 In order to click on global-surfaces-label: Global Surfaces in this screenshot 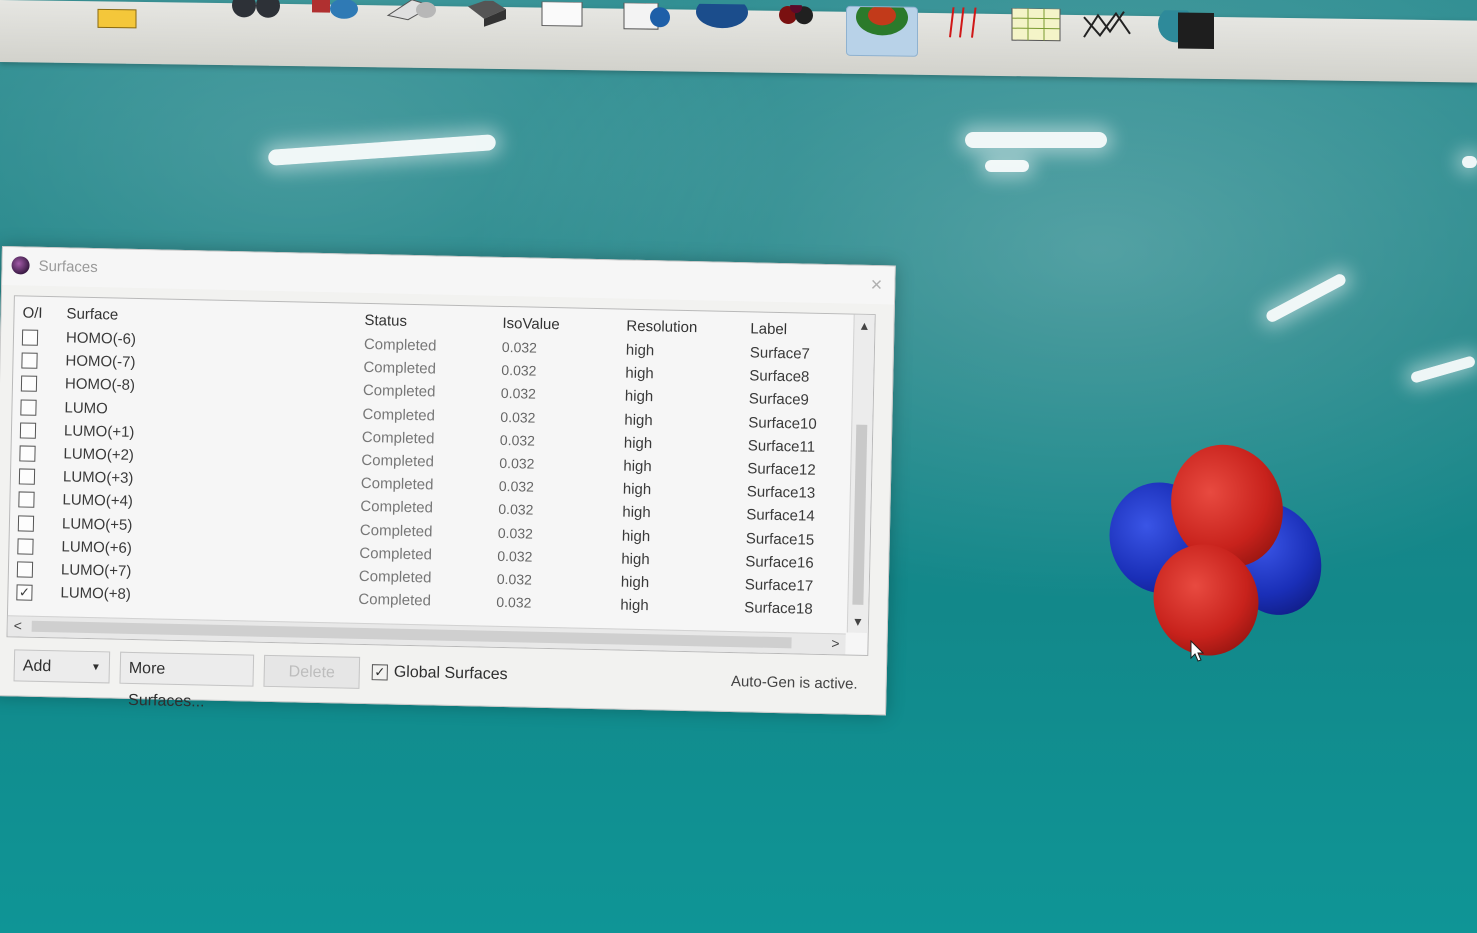, I will do `click(450, 673)`.